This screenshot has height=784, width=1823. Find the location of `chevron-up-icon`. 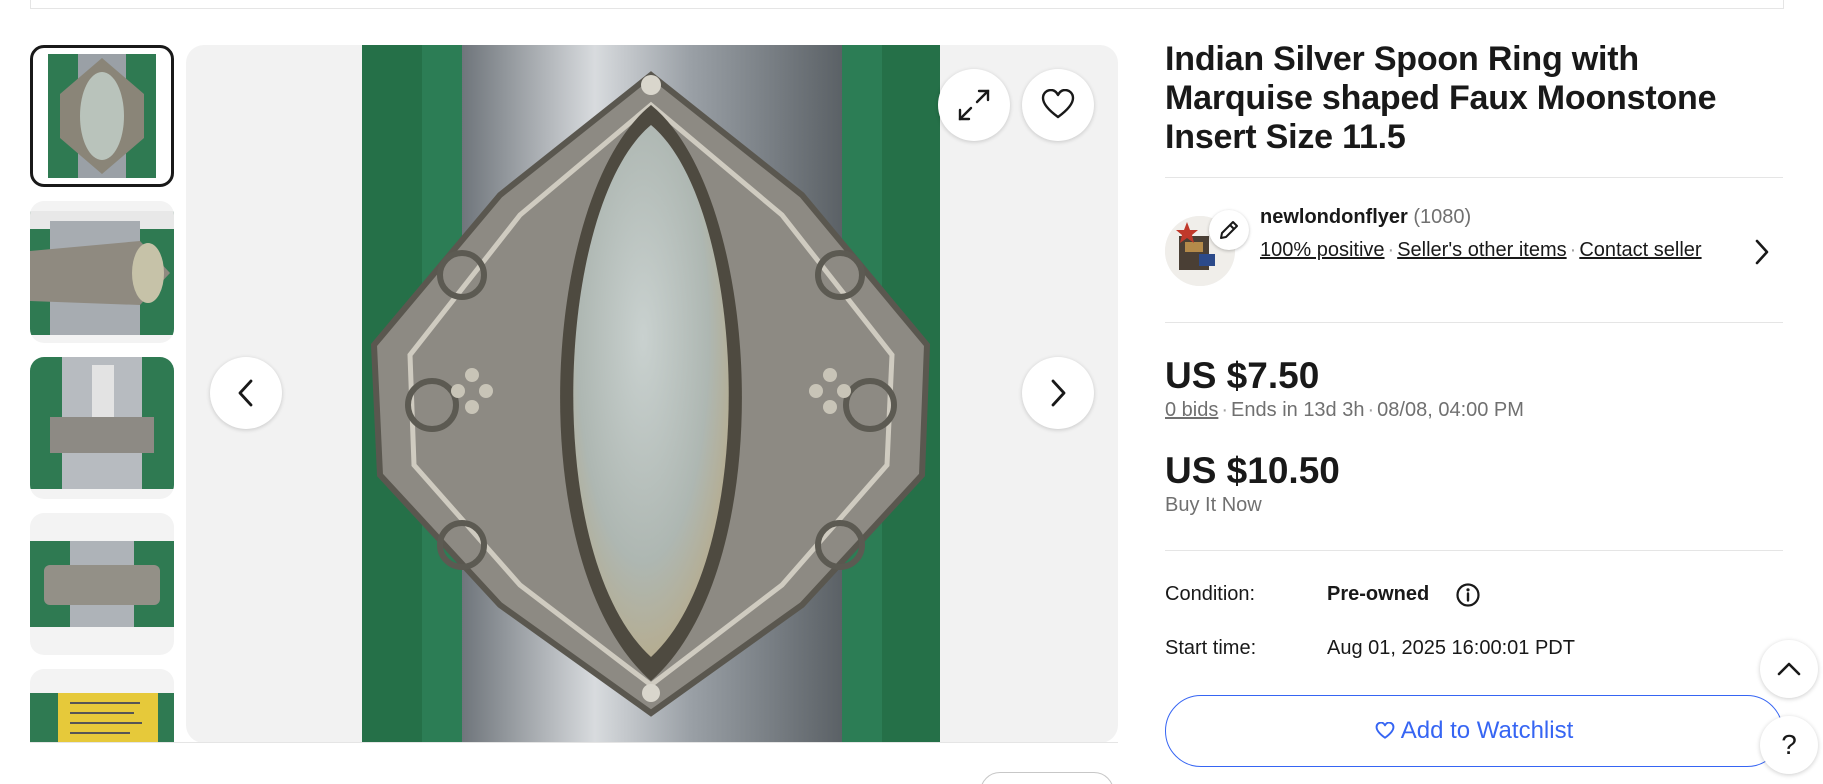

chevron-up-icon is located at coordinates (1789, 669).